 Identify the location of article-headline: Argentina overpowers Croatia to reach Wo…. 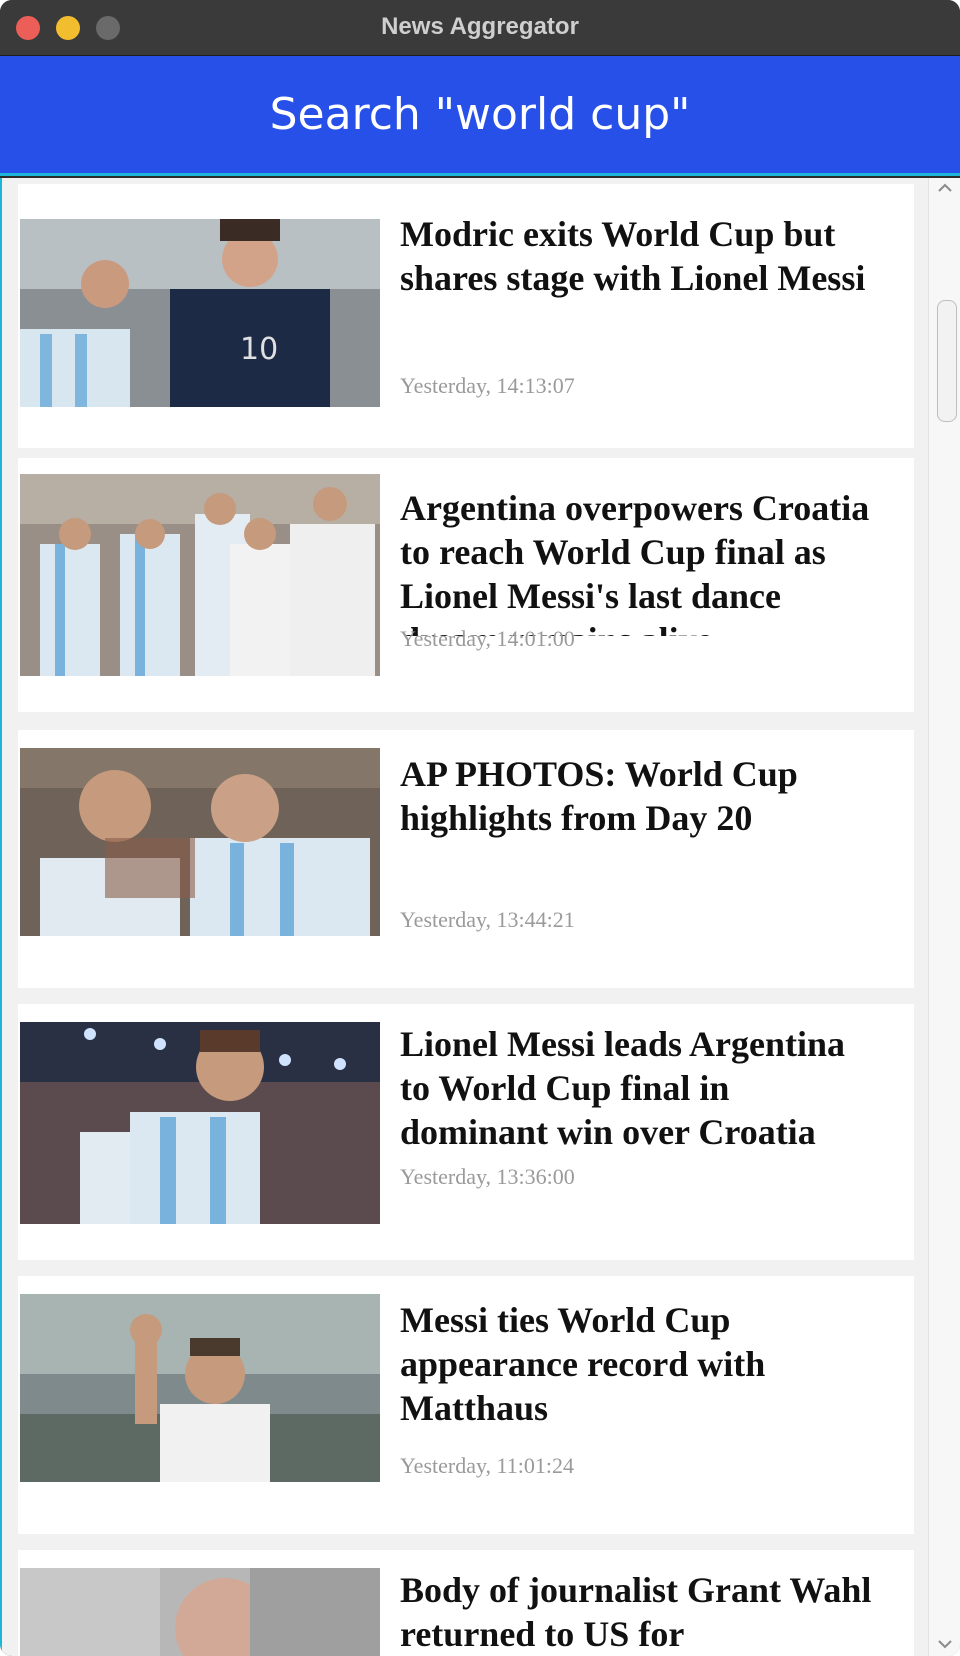
(635, 562).